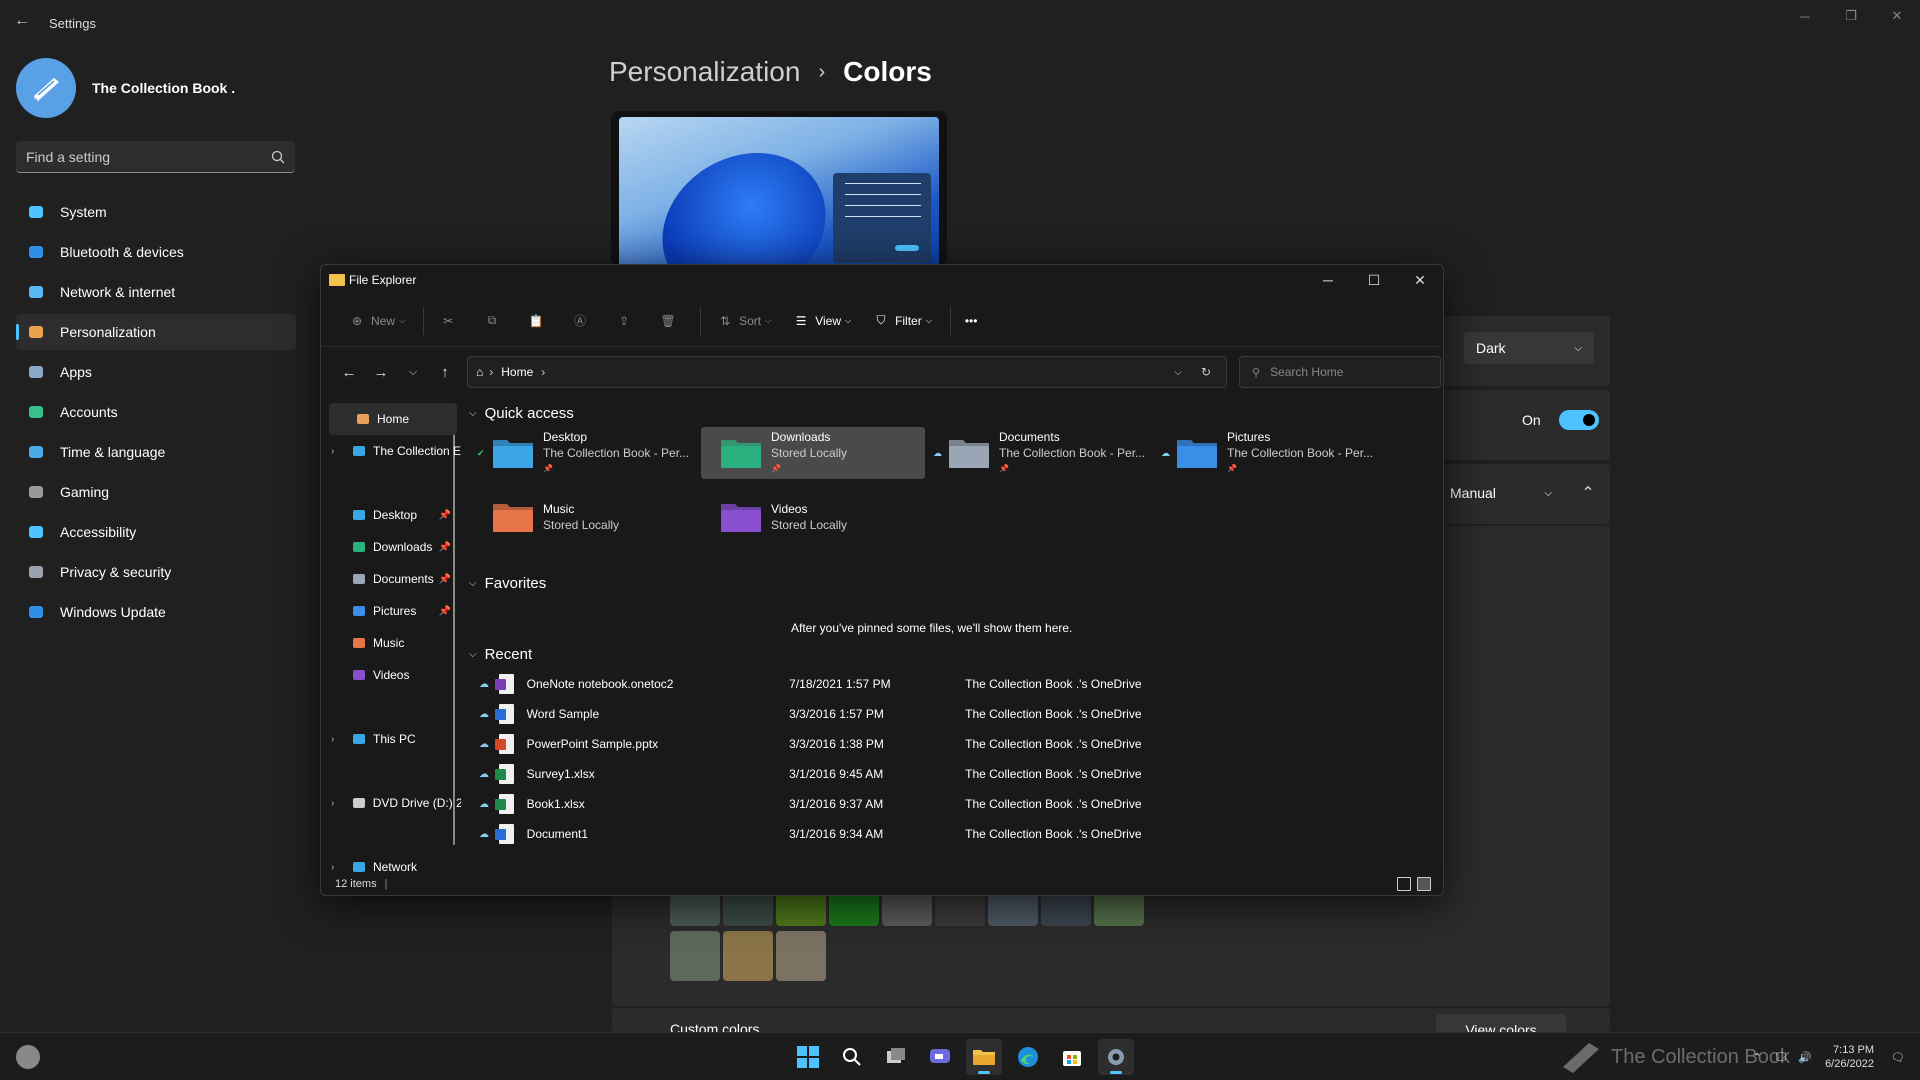 The width and height of the screenshot is (1920, 1080). What do you see at coordinates (391, 579) in the screenshot?
I see `tree-item-documents: Documents 📌` at bounding box center [391, 579].